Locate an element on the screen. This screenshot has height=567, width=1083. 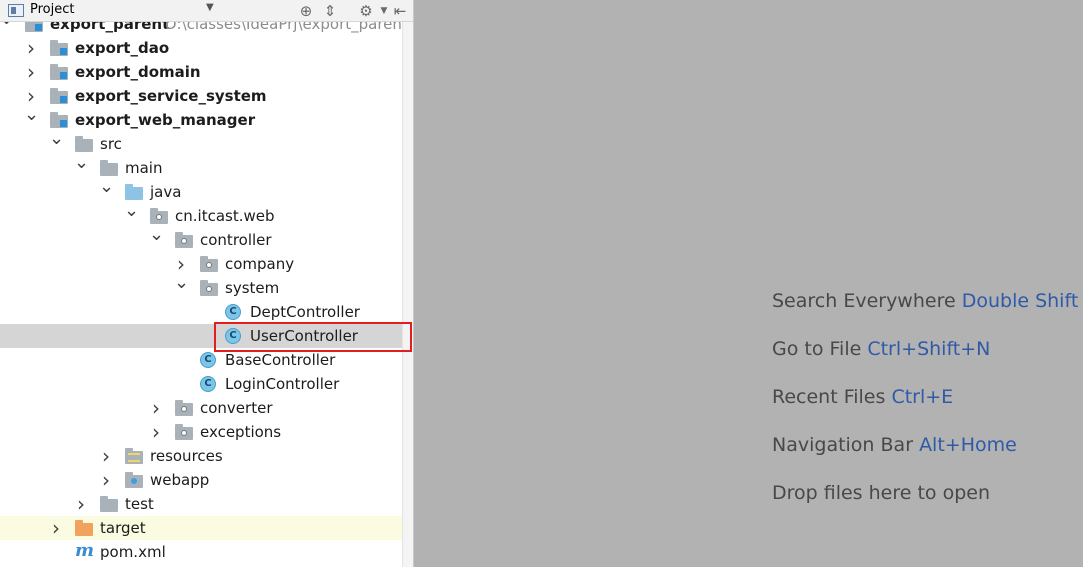
hint-label: Go to File is located at coordinates (817, 349).